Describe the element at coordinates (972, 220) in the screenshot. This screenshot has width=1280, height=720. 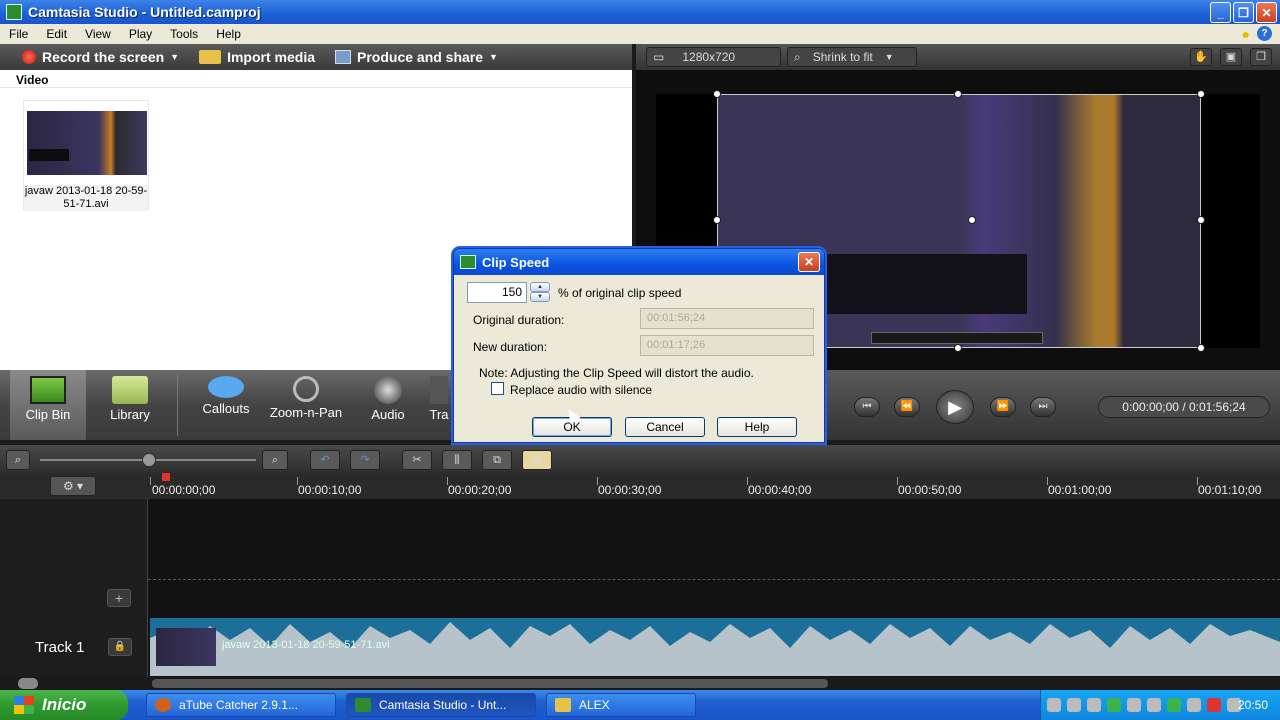
I see `rotate-handle` at that location.